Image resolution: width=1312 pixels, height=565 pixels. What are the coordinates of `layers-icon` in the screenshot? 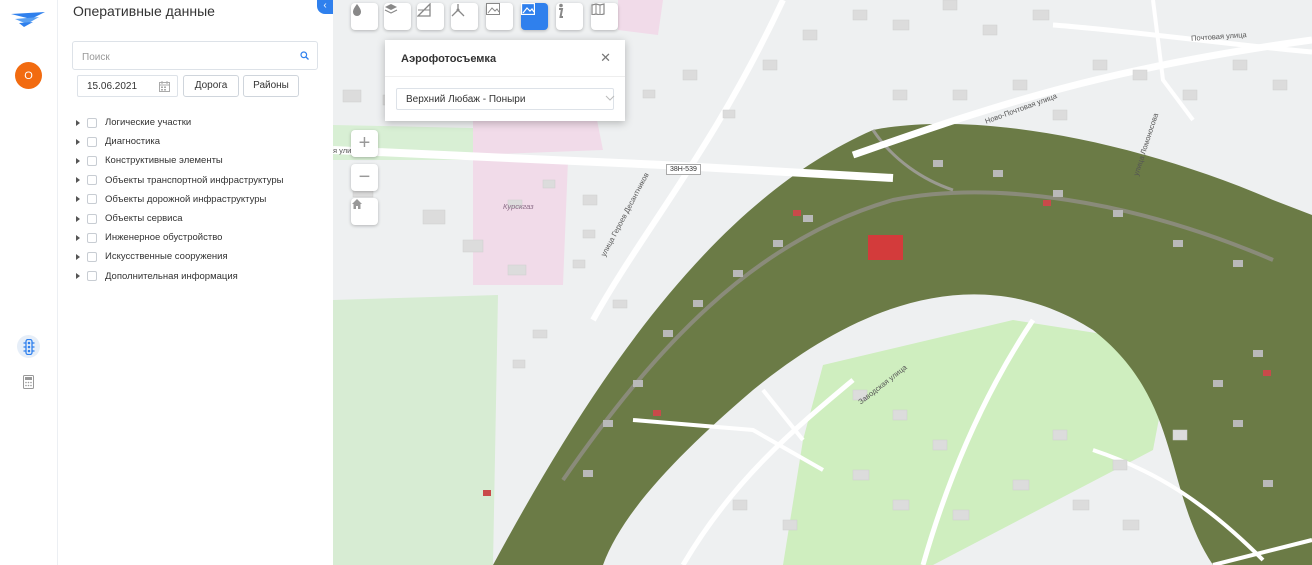 It's located at (397, 16).